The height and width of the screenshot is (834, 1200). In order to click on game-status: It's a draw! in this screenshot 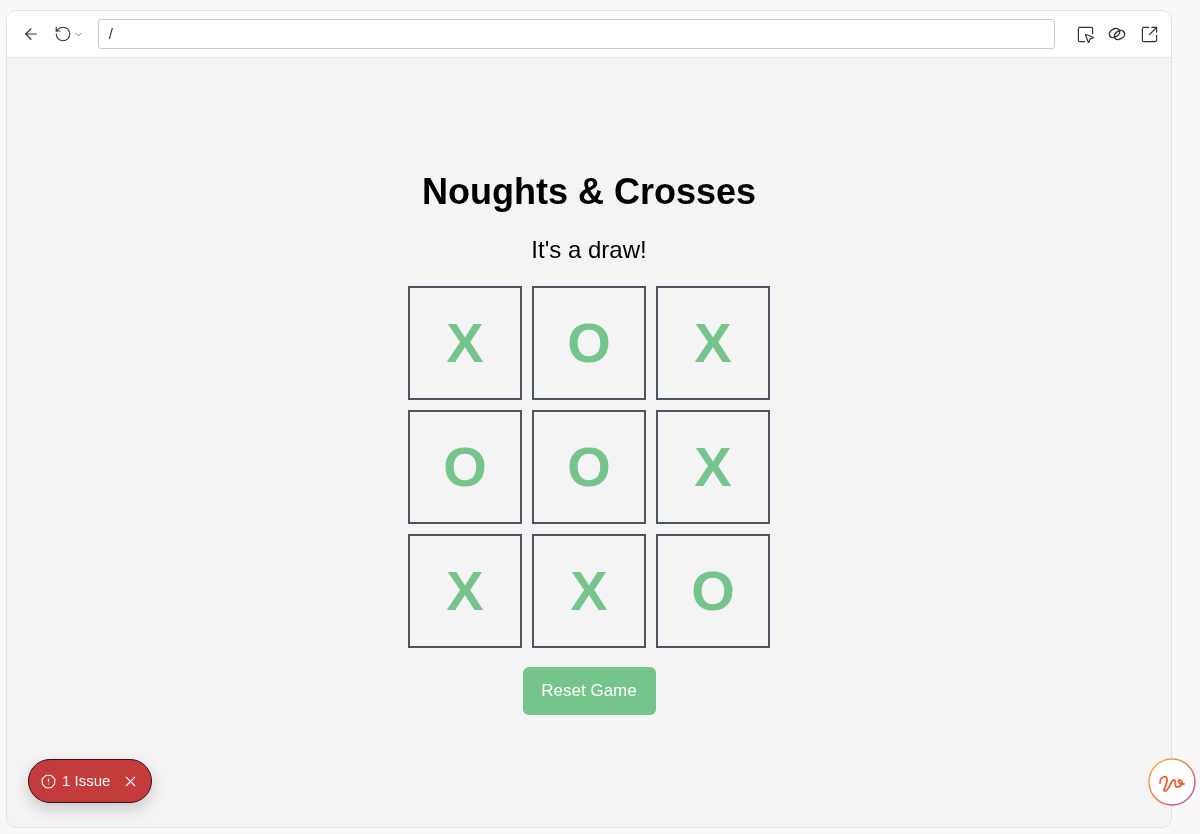, I will do `click(589, 250)`.